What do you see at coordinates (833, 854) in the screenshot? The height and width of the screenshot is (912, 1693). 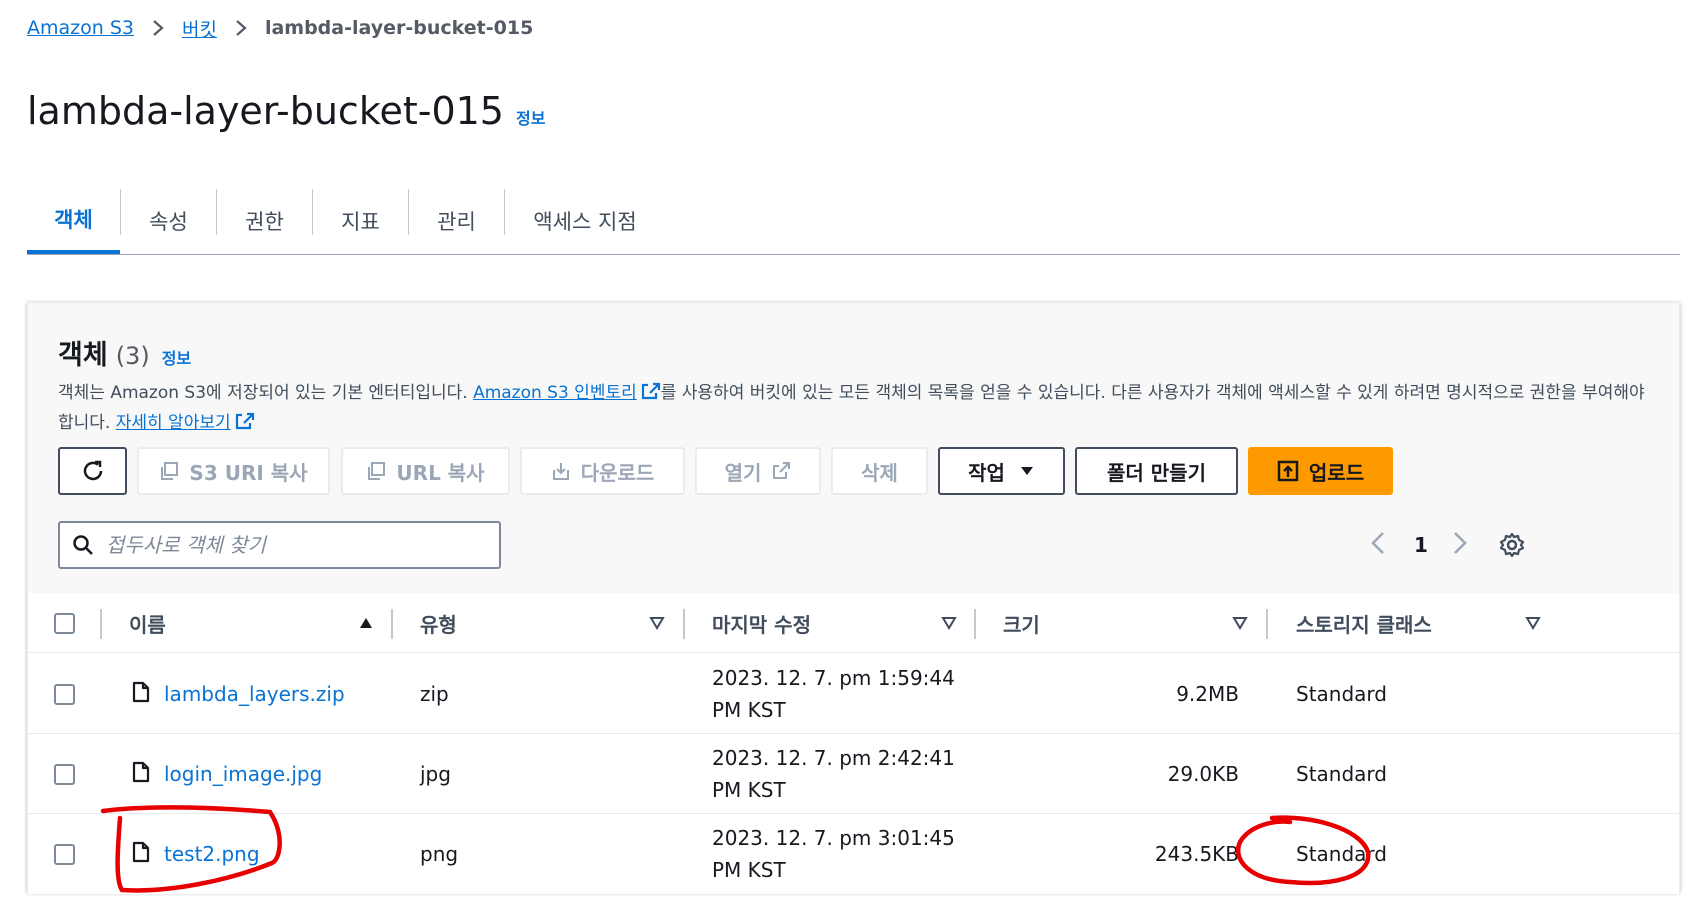 I see `modified-cell: 2023. 12. 7. pm 3:01:45 PM KST` at bounding box center [833, 854].